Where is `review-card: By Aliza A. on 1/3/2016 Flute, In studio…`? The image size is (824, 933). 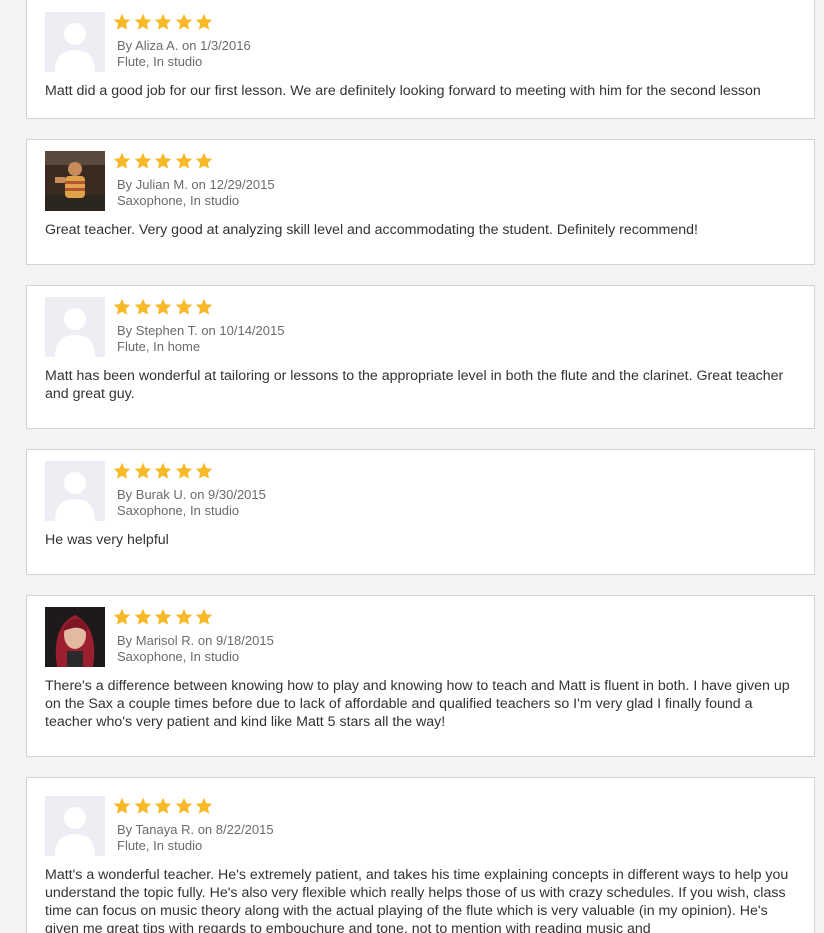
review-card: By Aliza A. on 1/3/2016 Flute, In studio… is located at coordinates (420, 59).